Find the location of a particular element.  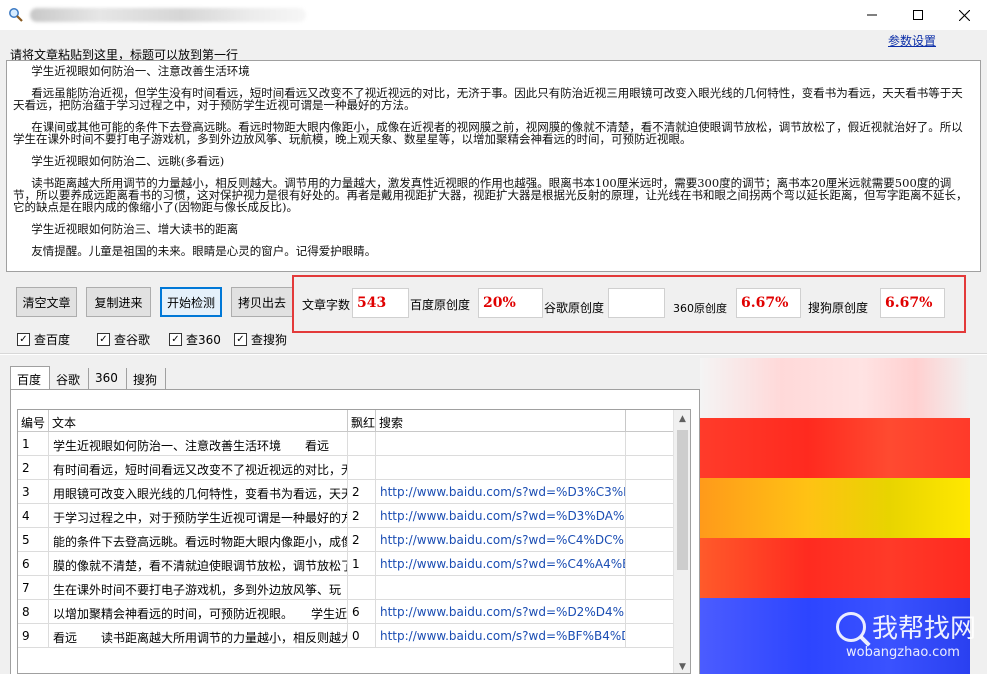

title-bar is located at coordinates (493, 15).